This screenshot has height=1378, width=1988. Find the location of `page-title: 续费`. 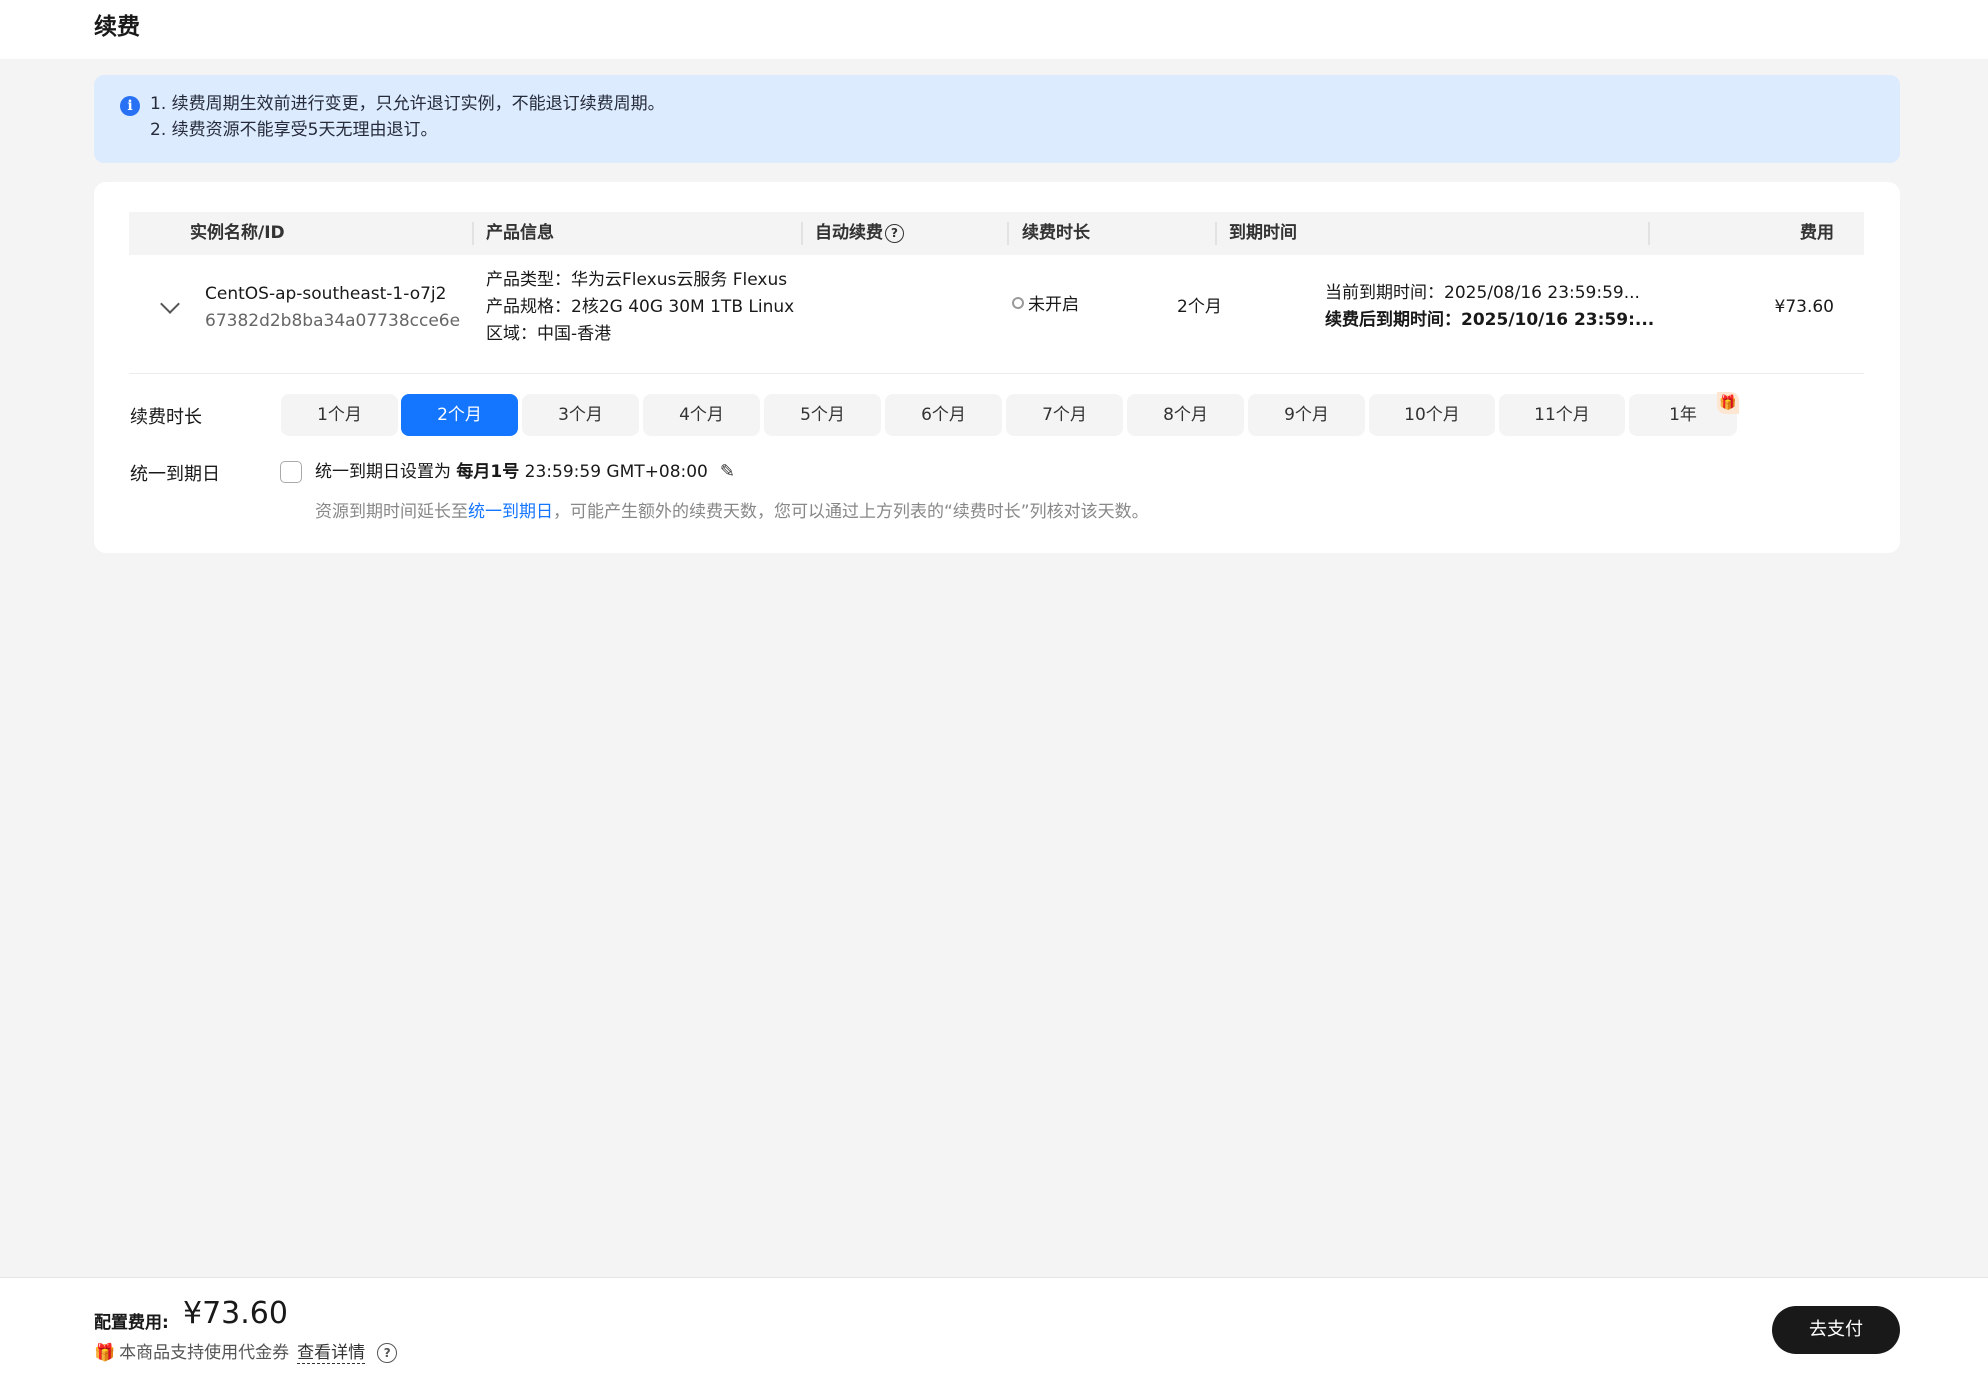

page-title: 续费 is located at coordinates (117, 27).